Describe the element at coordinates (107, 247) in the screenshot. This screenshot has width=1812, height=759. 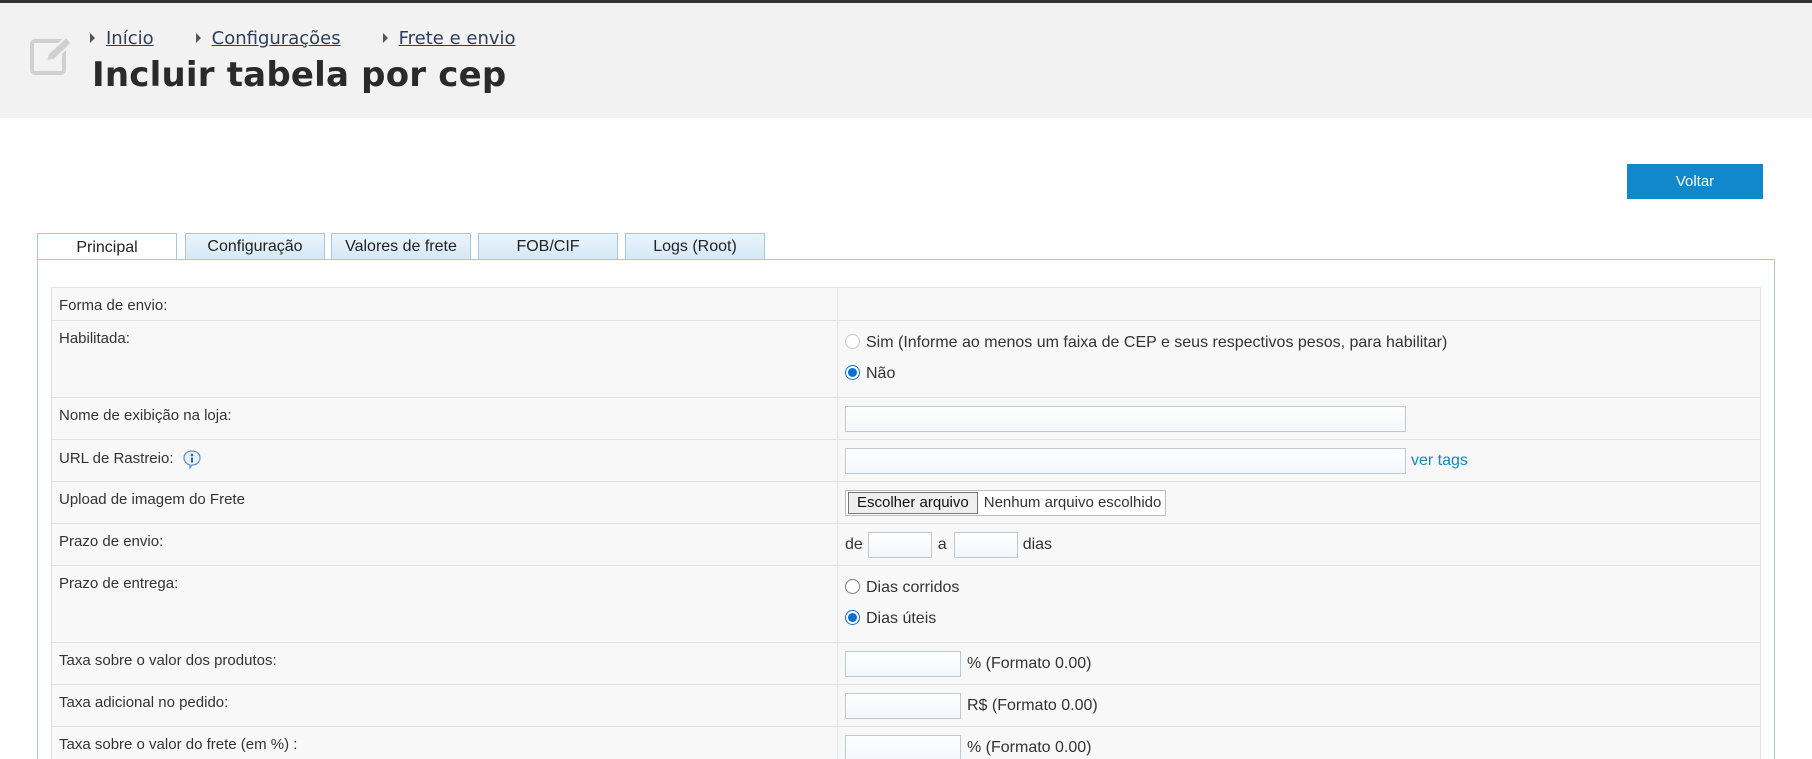
I see `tab-principal: Principal` at that location.